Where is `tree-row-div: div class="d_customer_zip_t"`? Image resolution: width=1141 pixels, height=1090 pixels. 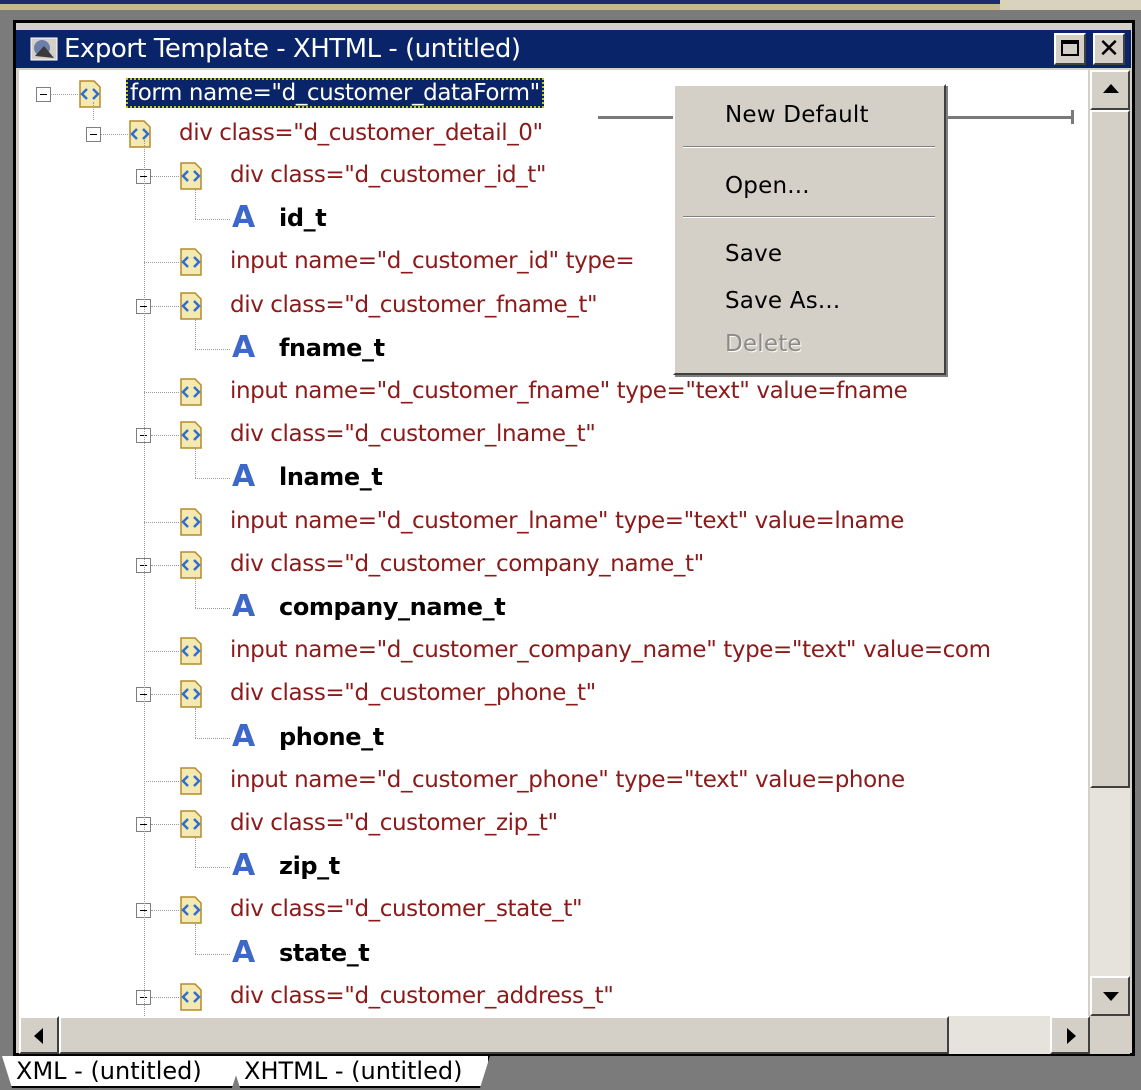
tree-row-div: div class="d_customer_zip_t" is located at coordinates (553, 824).